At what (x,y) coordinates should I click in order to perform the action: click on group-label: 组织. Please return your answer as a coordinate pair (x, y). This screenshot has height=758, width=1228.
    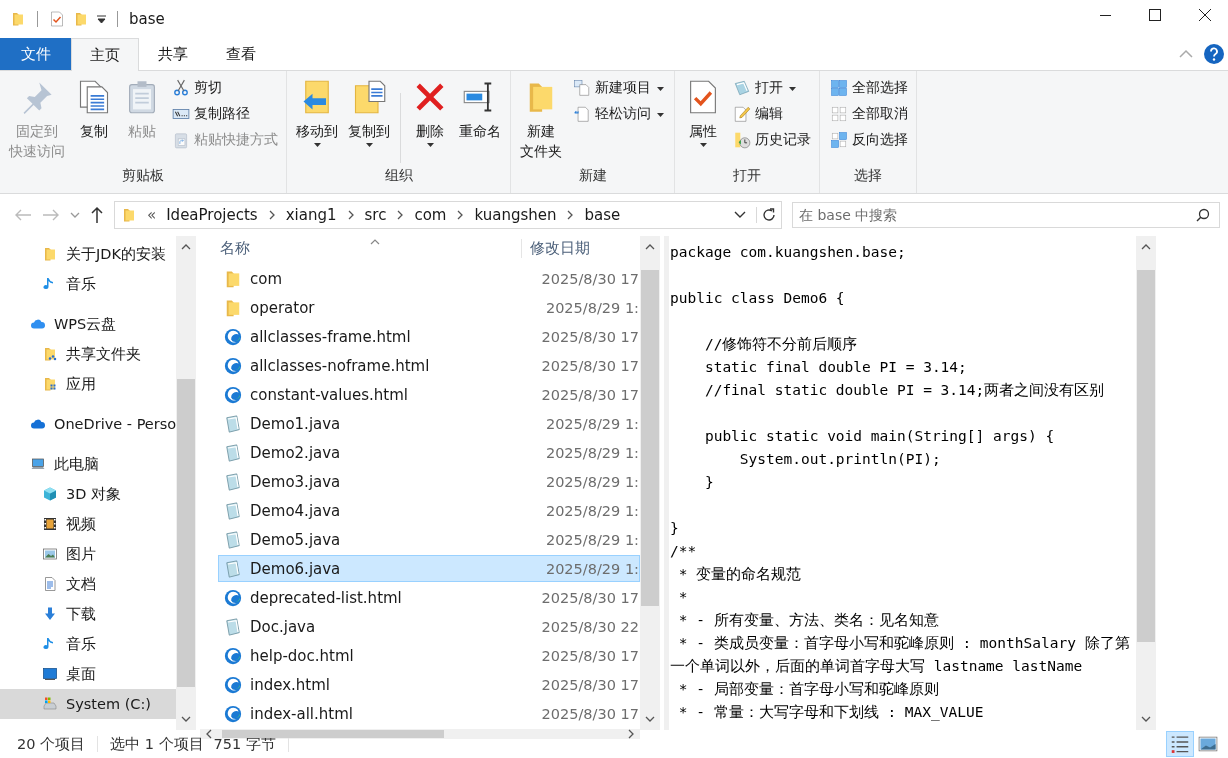
    Looking at the image, I should click on (398, 176).